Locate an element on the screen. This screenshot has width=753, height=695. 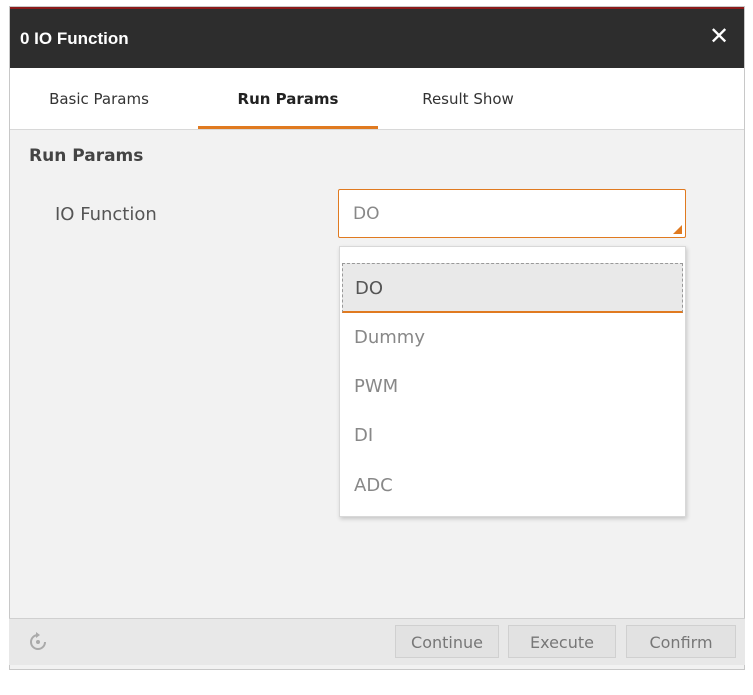
io-function-label: IO Function is located at coordinates (106, 214).